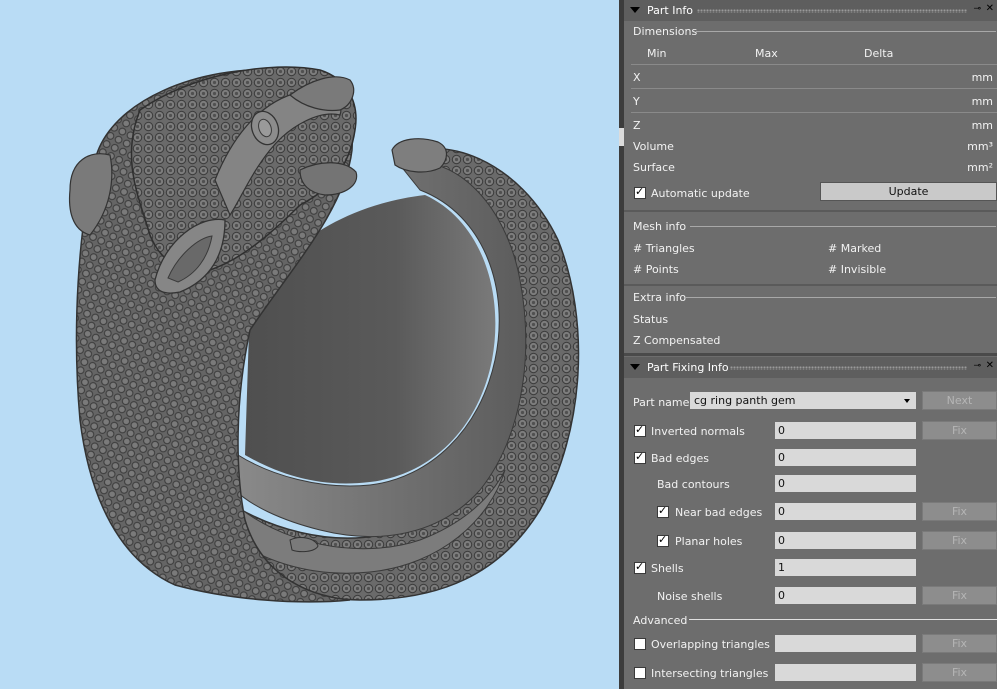 The height and width of the screenshot is (689, 997). What do you see at coordinates (693, 484) in the screenshot?
I see `bad-contours-label: Bad contours` at bounding box center [693, 484].